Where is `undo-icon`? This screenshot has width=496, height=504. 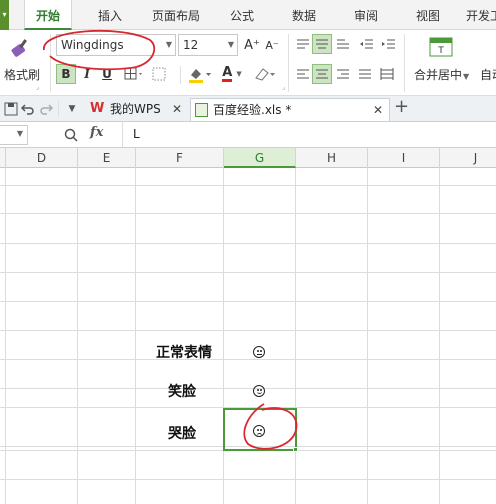 undo-icon is located at coordinates (28, 109).